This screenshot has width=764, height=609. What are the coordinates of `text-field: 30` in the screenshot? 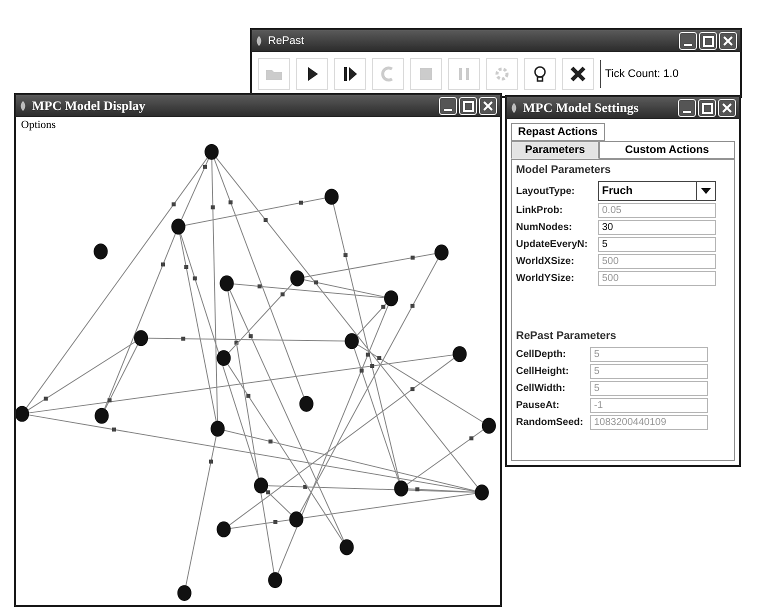 It's located at (657, 227).